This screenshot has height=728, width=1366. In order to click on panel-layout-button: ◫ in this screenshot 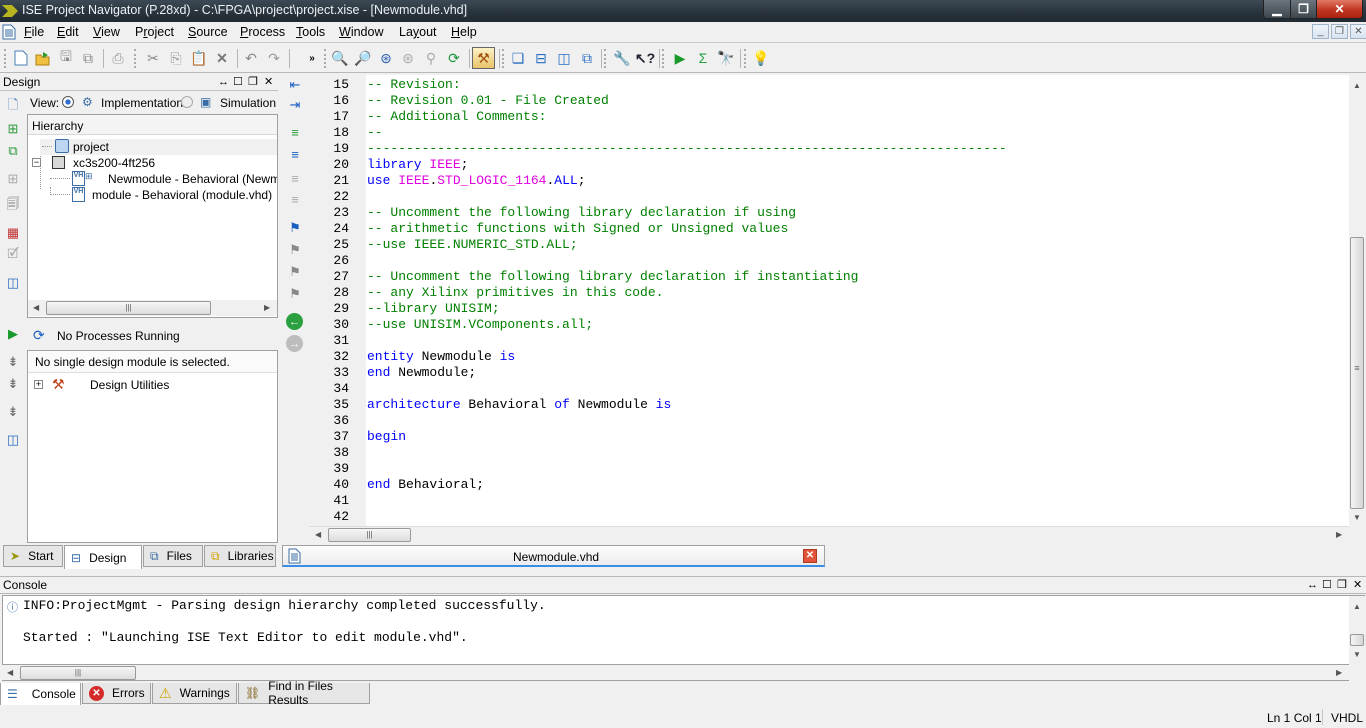, I will do `click(13, 283)`.